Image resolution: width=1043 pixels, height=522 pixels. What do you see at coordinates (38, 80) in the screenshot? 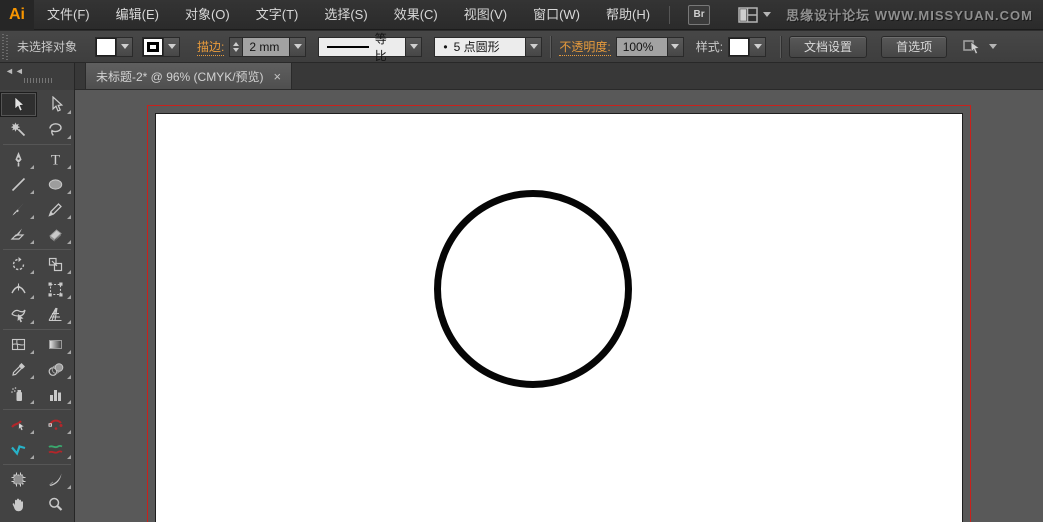
I see `tools-panel-grip` at bounding box center [38, 80].